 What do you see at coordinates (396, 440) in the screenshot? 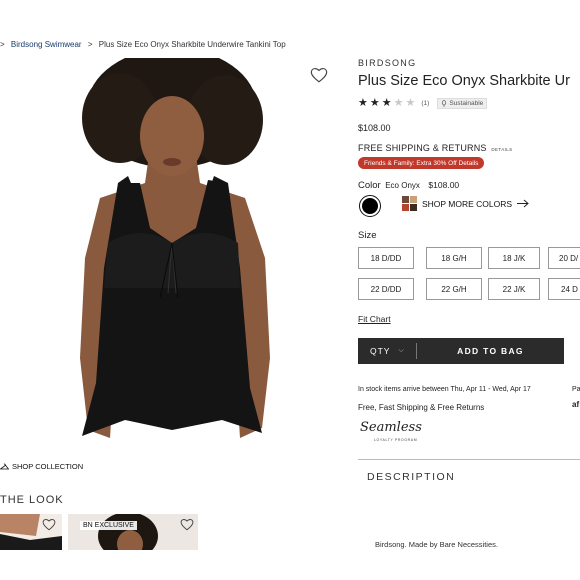
I see `seamless-logo-sub: LOYALTY PROGRAM` at bounding box center [396, 440].